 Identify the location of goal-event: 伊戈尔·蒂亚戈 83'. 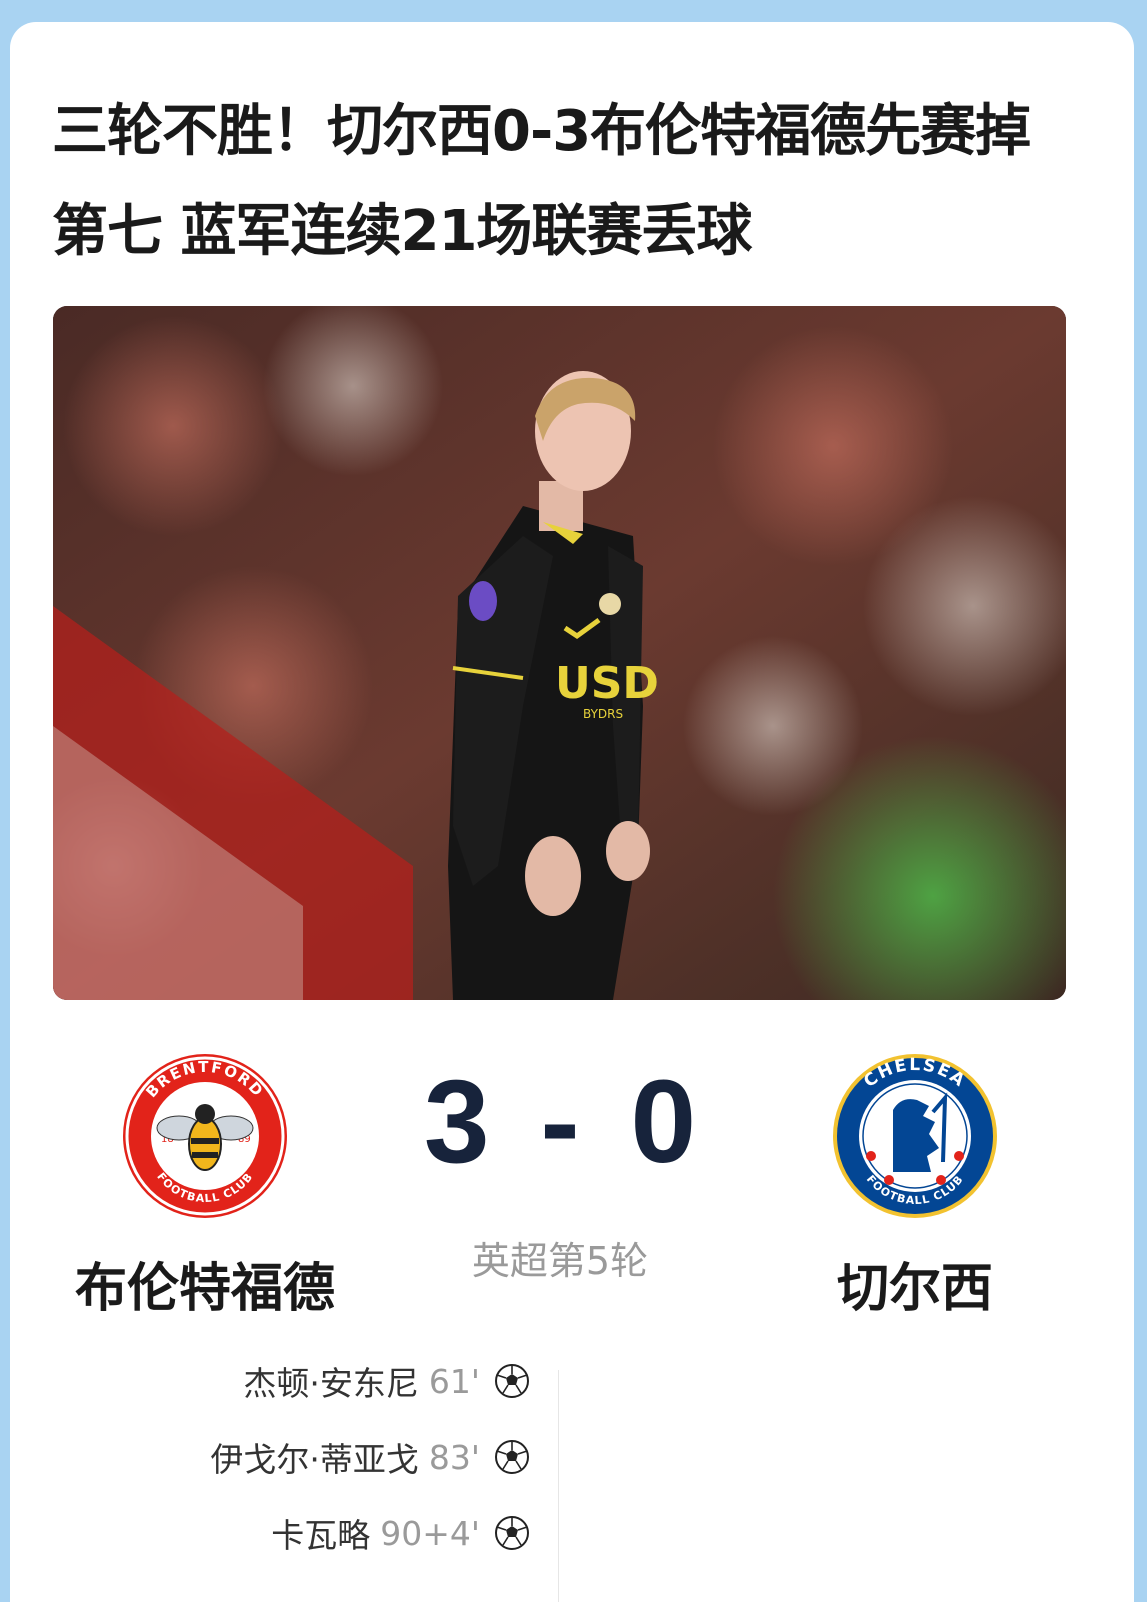
(340, 1457).